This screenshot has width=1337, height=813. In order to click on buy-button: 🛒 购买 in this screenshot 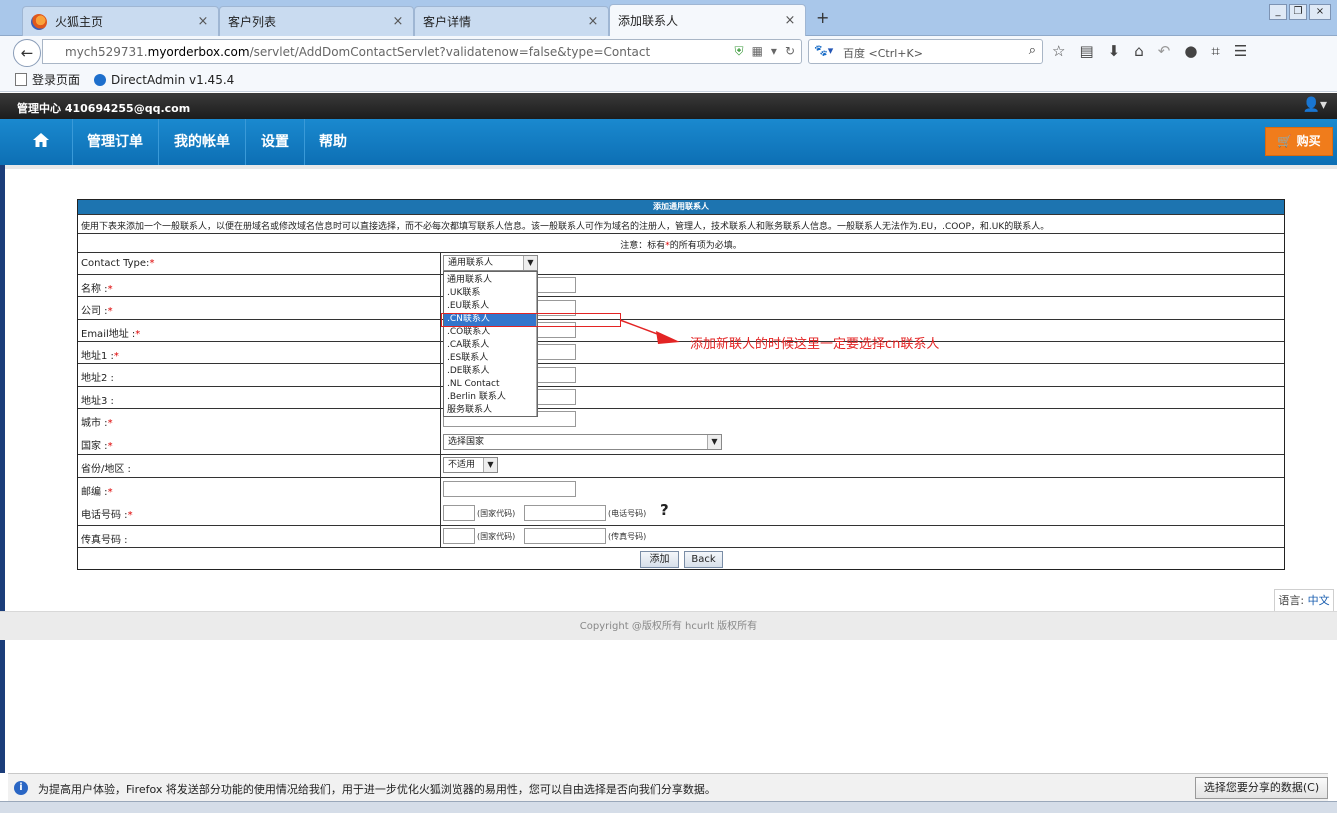, I will do `click(1299, 141)`.